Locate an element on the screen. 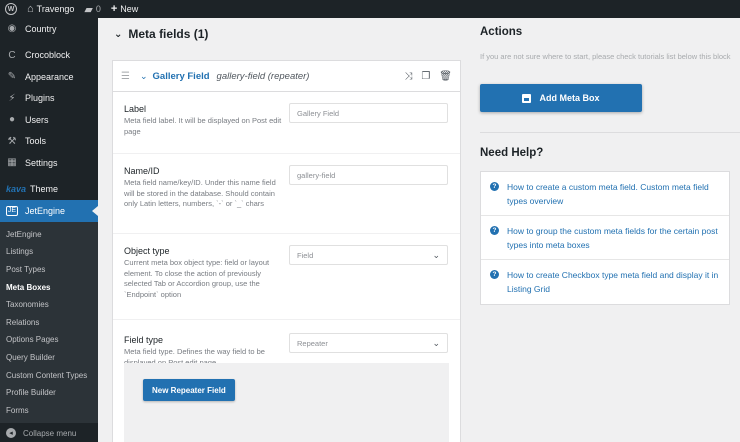 The image size is (740, 442). sidebar-item-country: ◉ Country is located at coordinates (49, 29).